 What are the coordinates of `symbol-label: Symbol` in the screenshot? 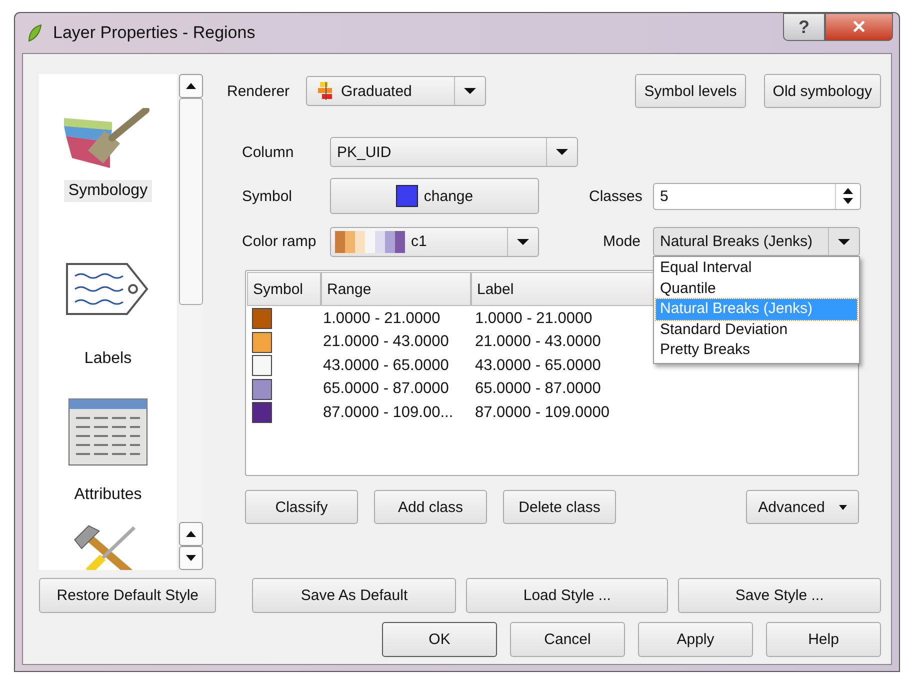 It's located at (267, 196).